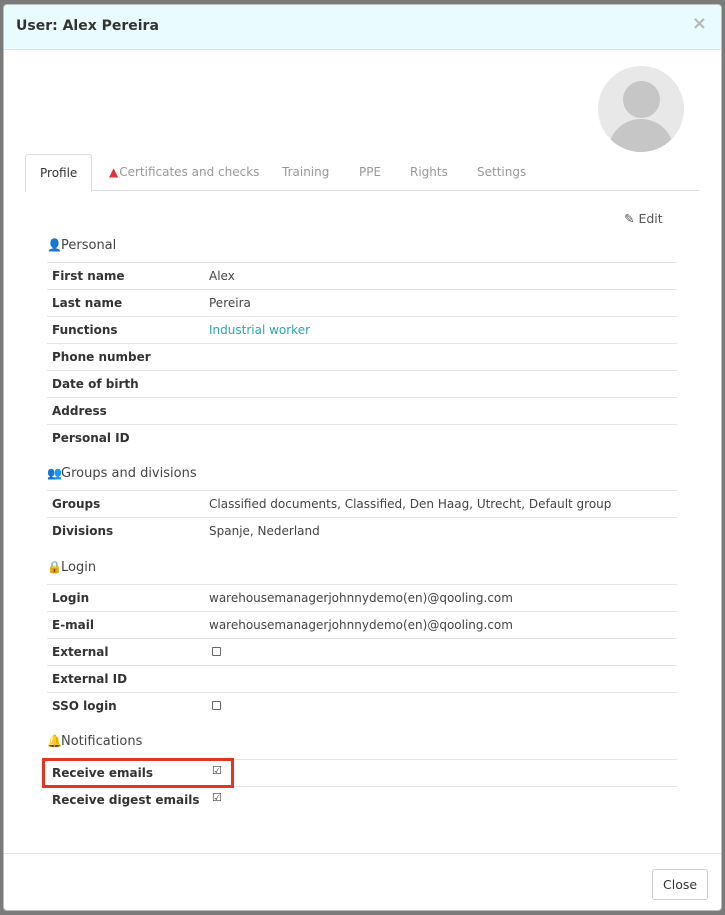 This screenshot has height=915, width=725. What do you see at coordinates (79, 567) in the screenshot?
I see `section-login-label: Login` at bounding box center [79, 567].